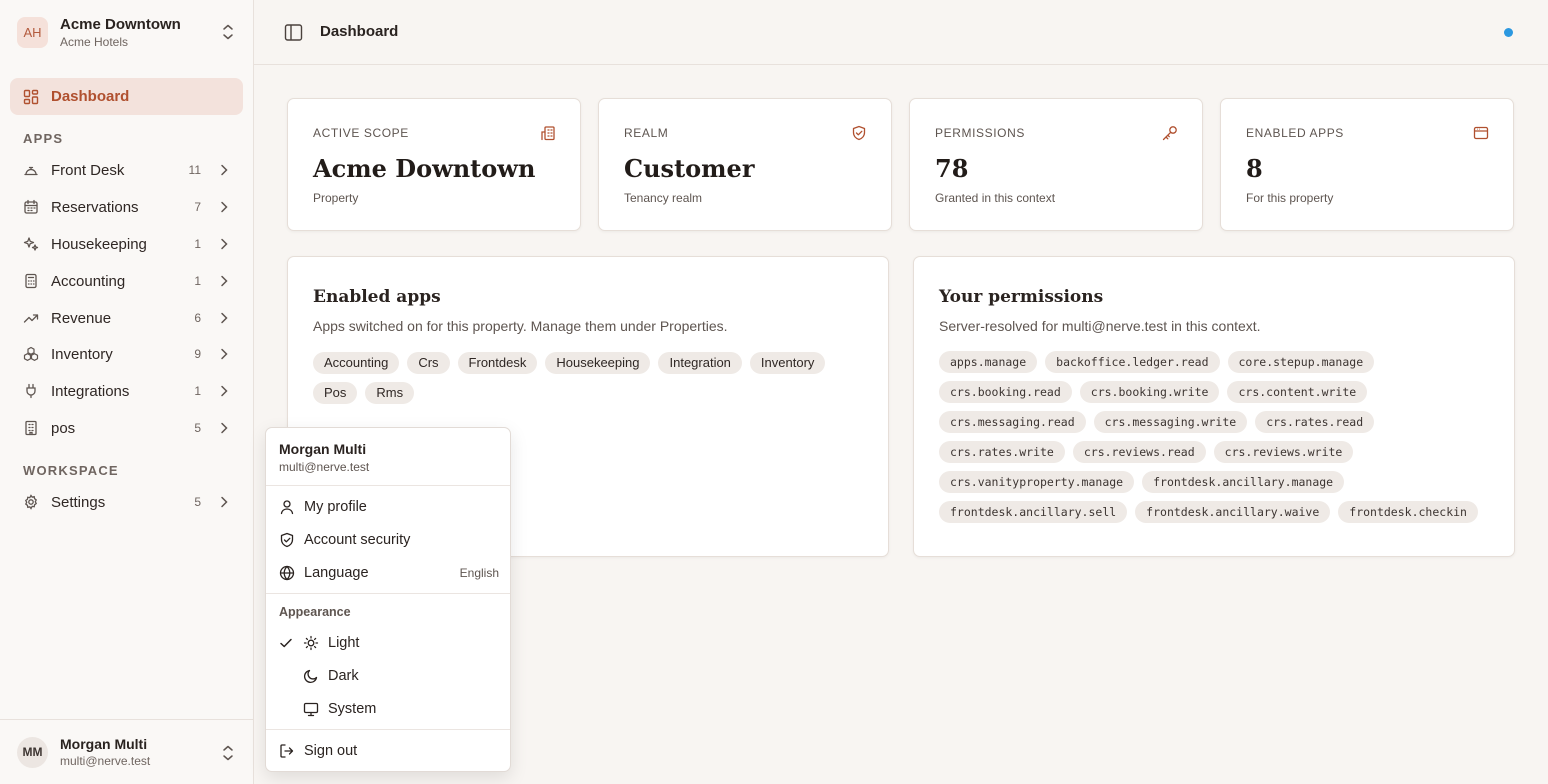  I want to click on sidebar-item-pos: pos 5, so click(126, 428).